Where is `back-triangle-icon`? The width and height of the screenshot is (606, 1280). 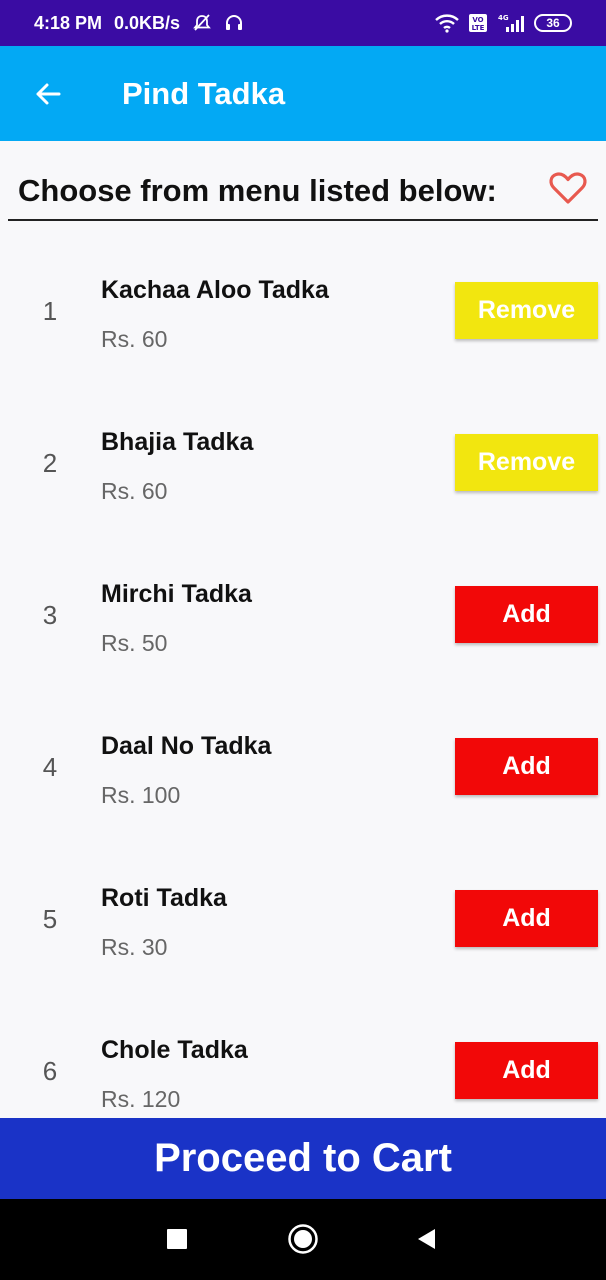 back-triangle-icon is located at coordinates (426, 1239).